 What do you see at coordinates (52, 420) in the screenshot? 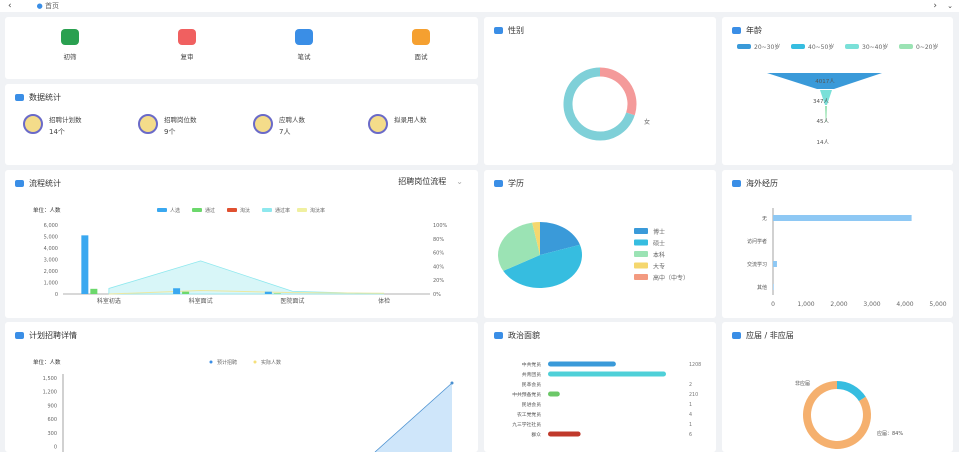
I see `y-tick: 600` at bounding box center [52, 420].